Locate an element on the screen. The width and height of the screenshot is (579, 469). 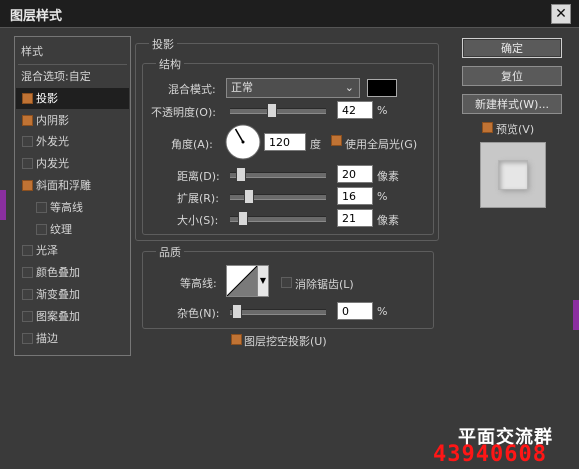
drop-shadow-title: 投影 is located at coordinates (163, 44).